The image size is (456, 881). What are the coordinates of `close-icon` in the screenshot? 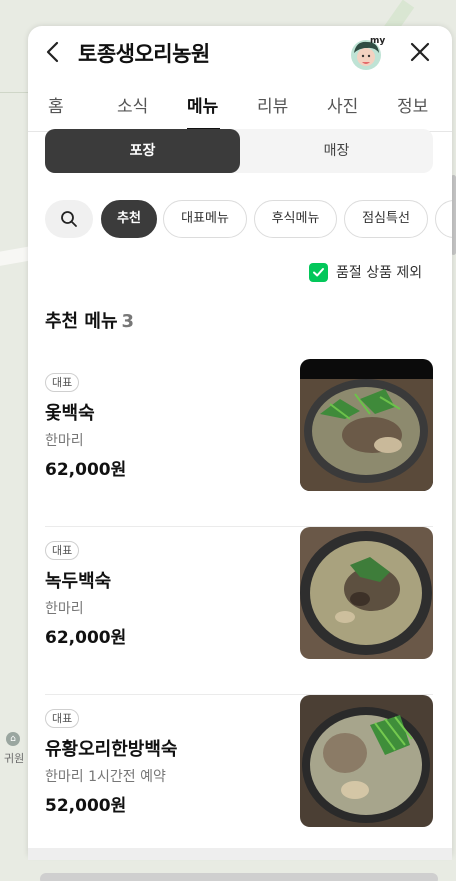 It's located at (420, 52).